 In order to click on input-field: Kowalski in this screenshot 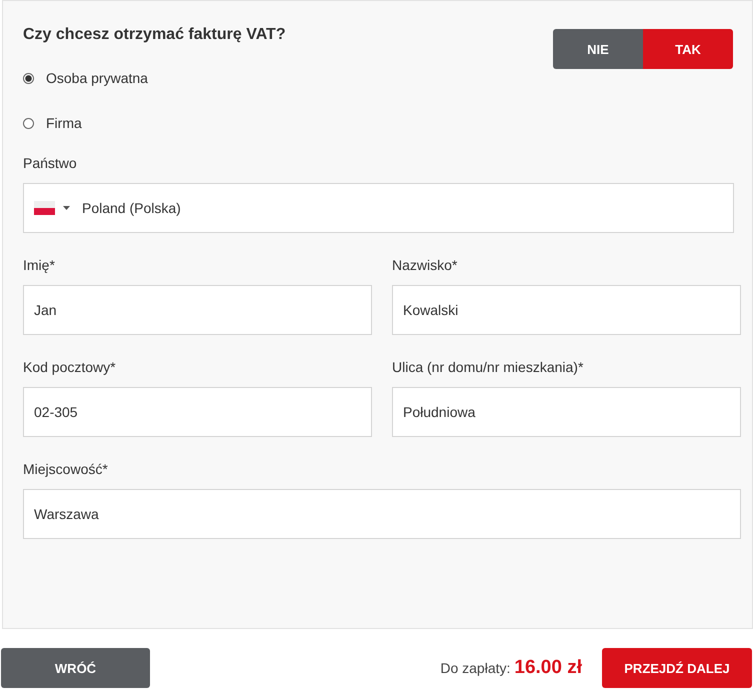, I will do `click(566, 310)`.